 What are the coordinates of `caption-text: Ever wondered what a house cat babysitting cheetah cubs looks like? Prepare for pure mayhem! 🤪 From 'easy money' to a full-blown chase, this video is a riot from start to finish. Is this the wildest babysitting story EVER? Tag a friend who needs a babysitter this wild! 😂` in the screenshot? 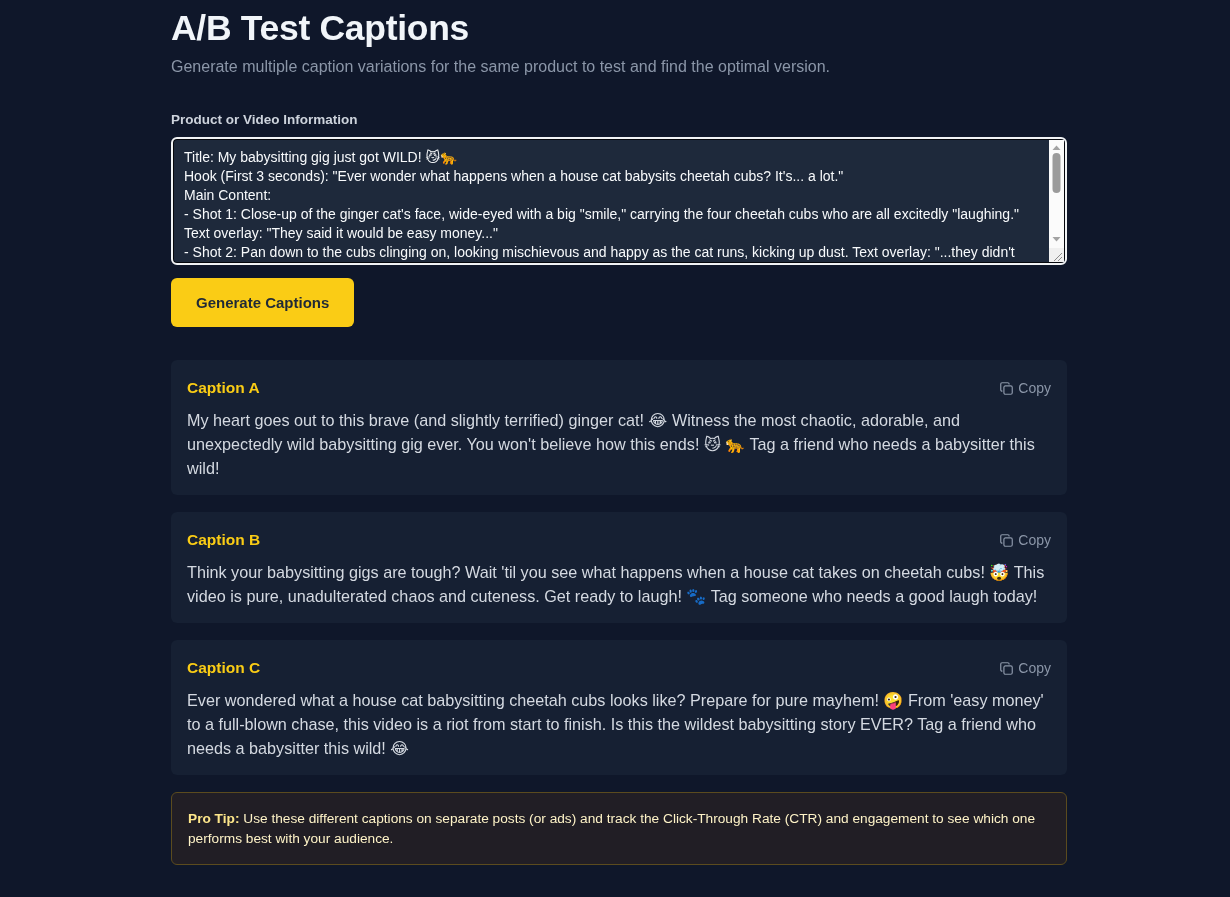 It's located at (616, 724).